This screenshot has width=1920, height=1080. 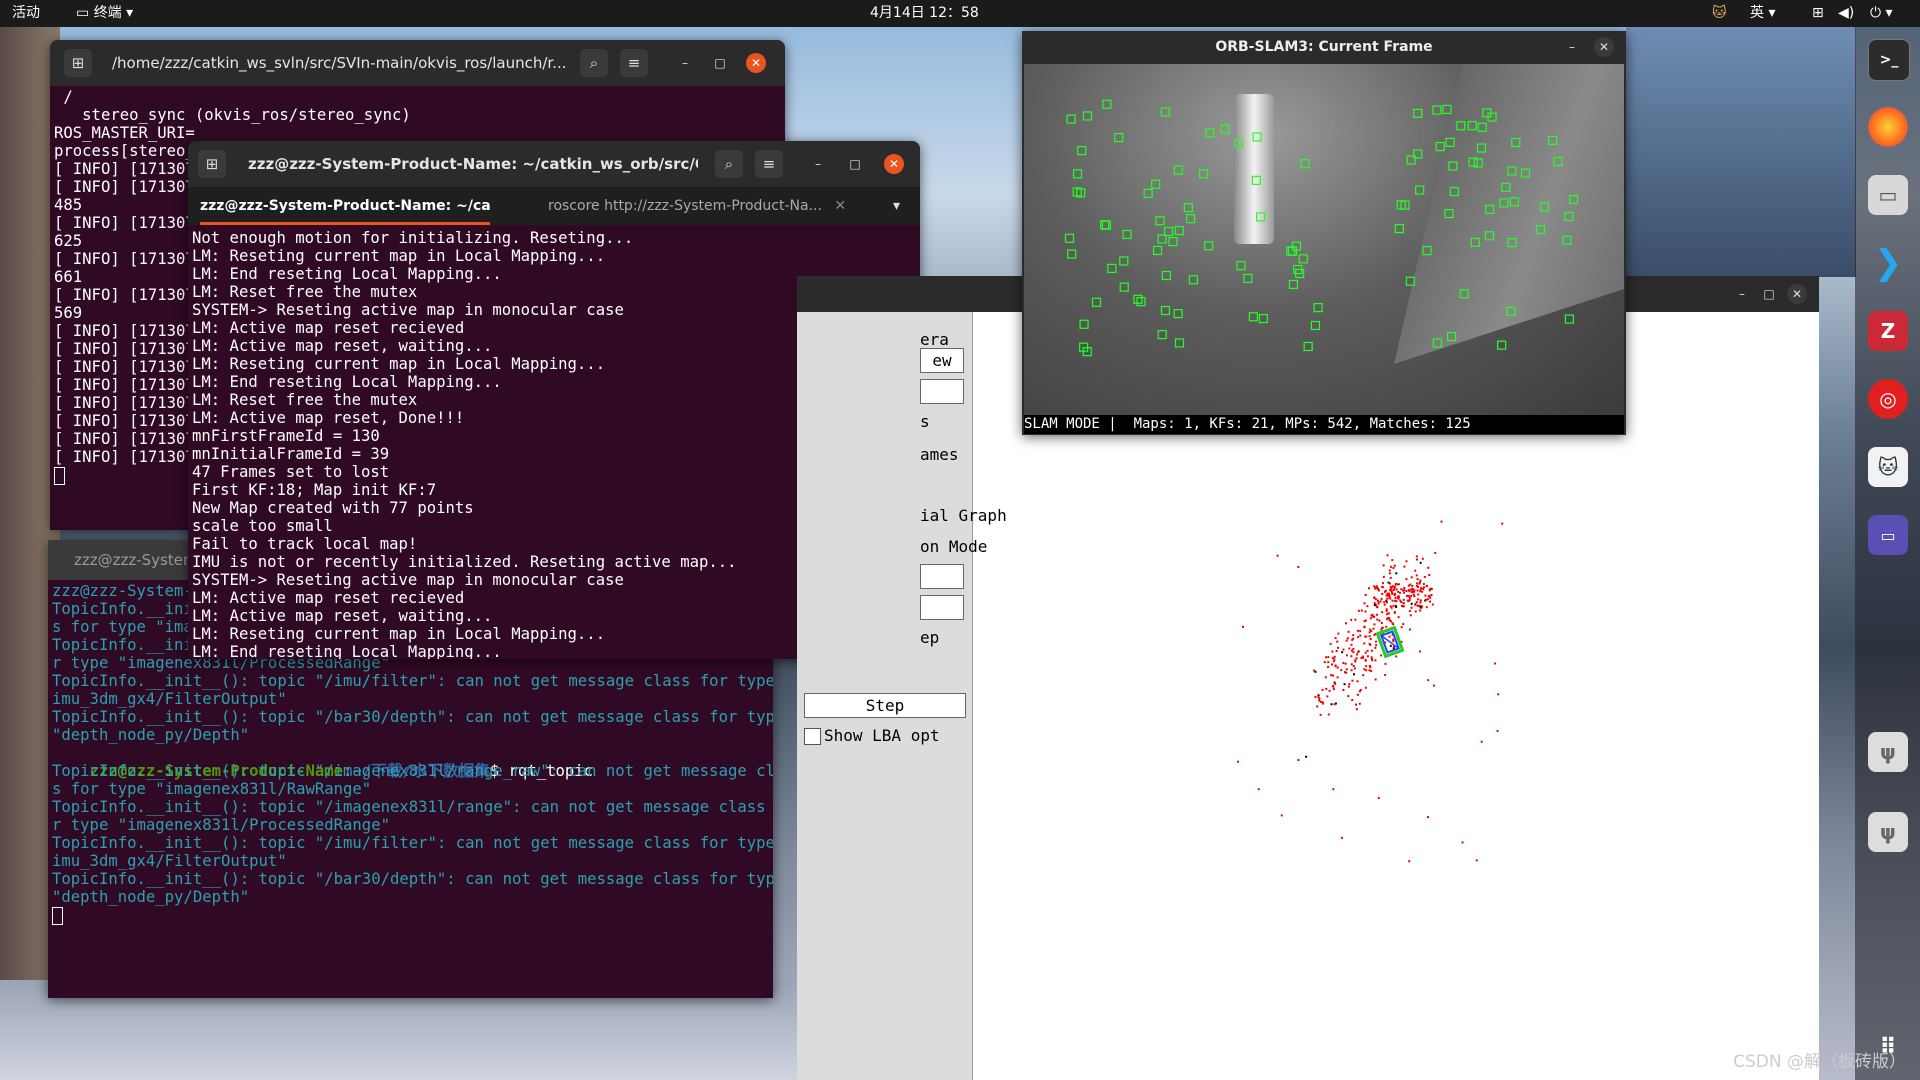 What do you see at coordinates (1888, 331) in the screenshot?
I see `zotero-dock-icon: Z` at bounding box center [1888, 331].